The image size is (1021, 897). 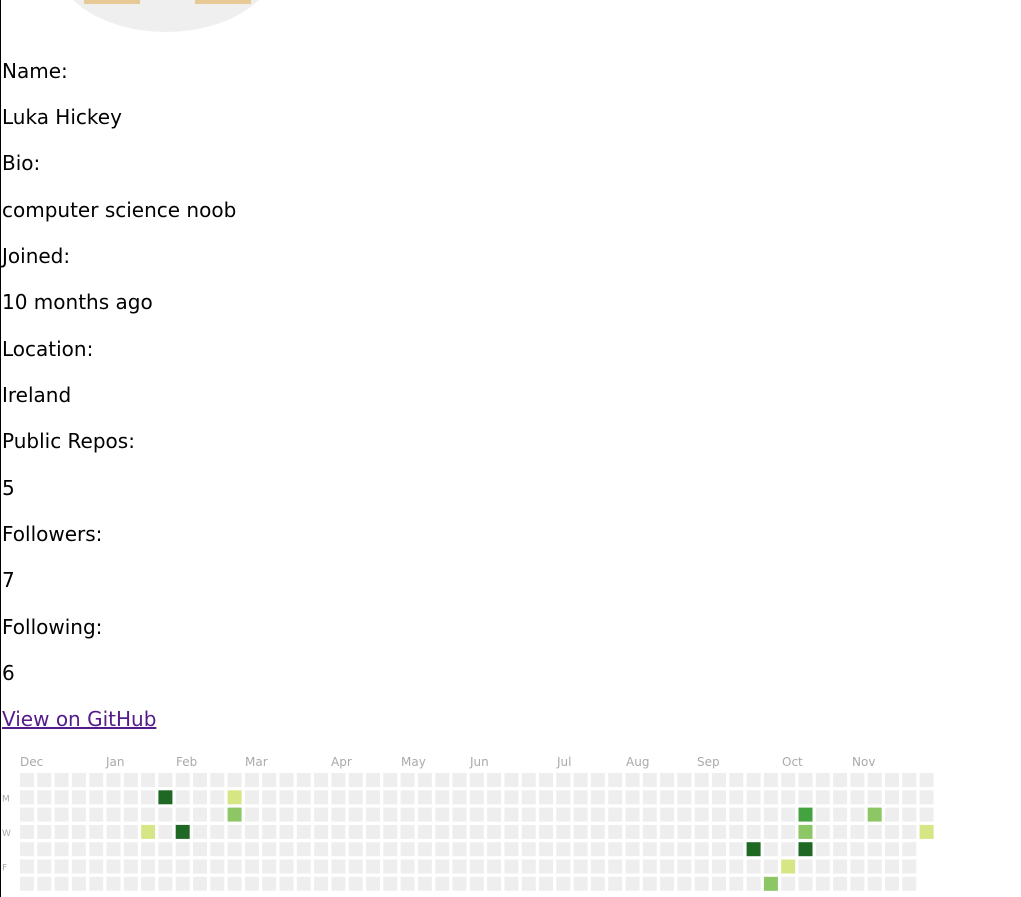 I want to click on view-on-github-link: View on GitHub, so click(x=79, y=719).